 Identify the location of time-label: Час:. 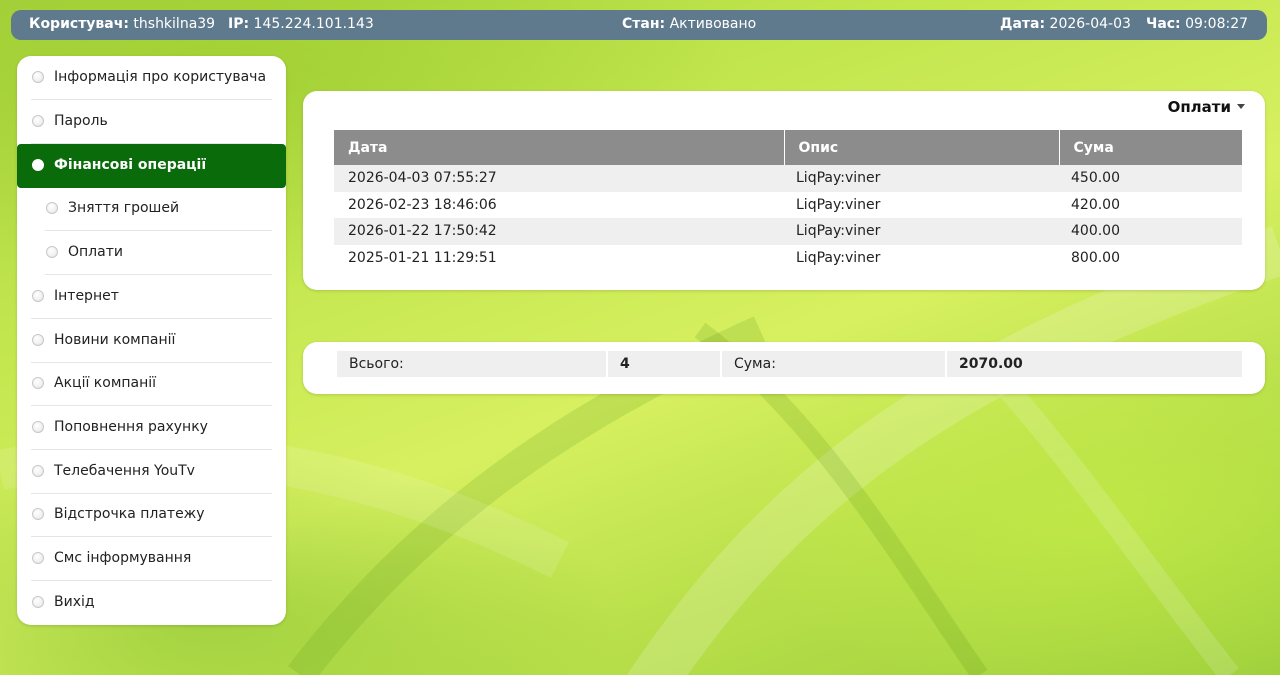
(1163, 24).